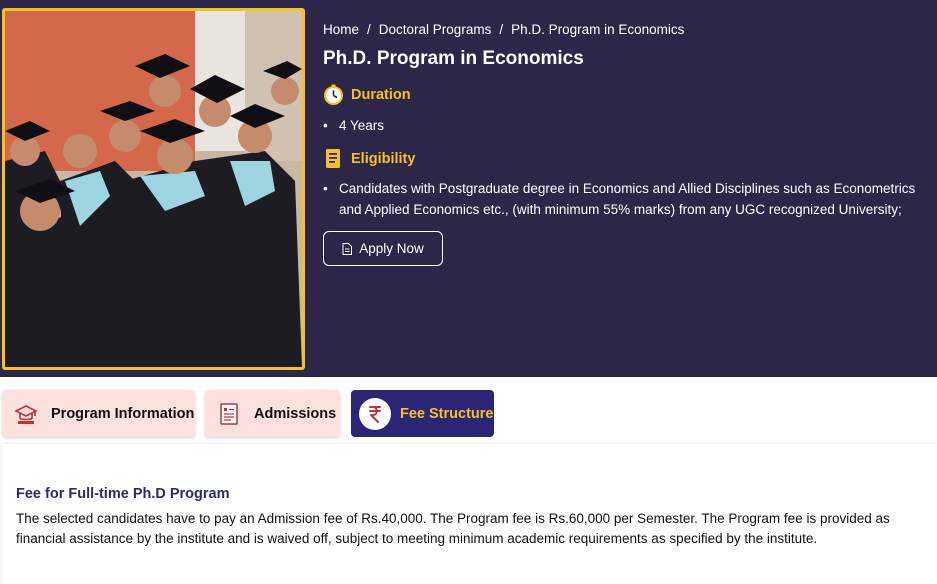  Describe the element at coordinates (453, 58) in the screenshot. I see `page-title: Ph.D. Program in Economics` at that location.